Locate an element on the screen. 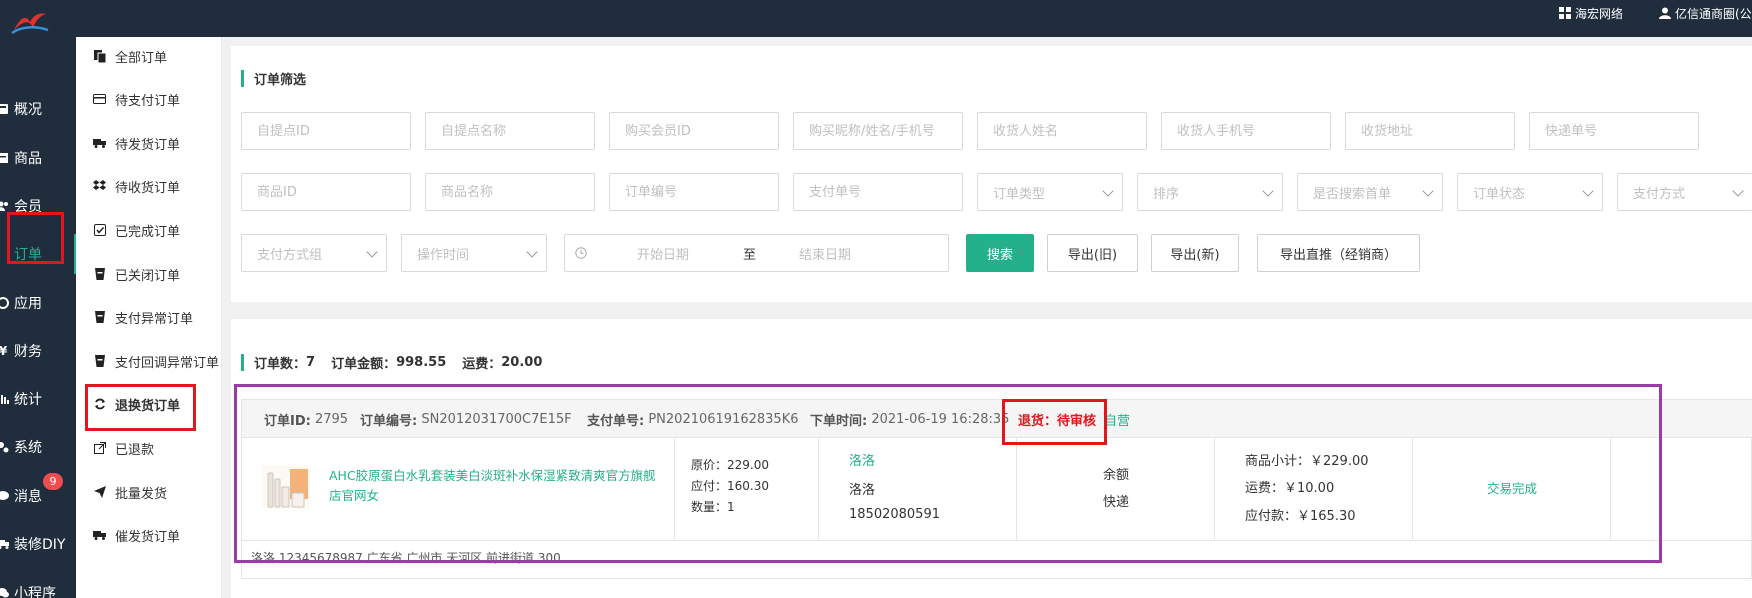 The width and height of the screenshot is (1752, 598). payable-amount: 应付款：￥165.30 is located at coordinates (1300, 516).